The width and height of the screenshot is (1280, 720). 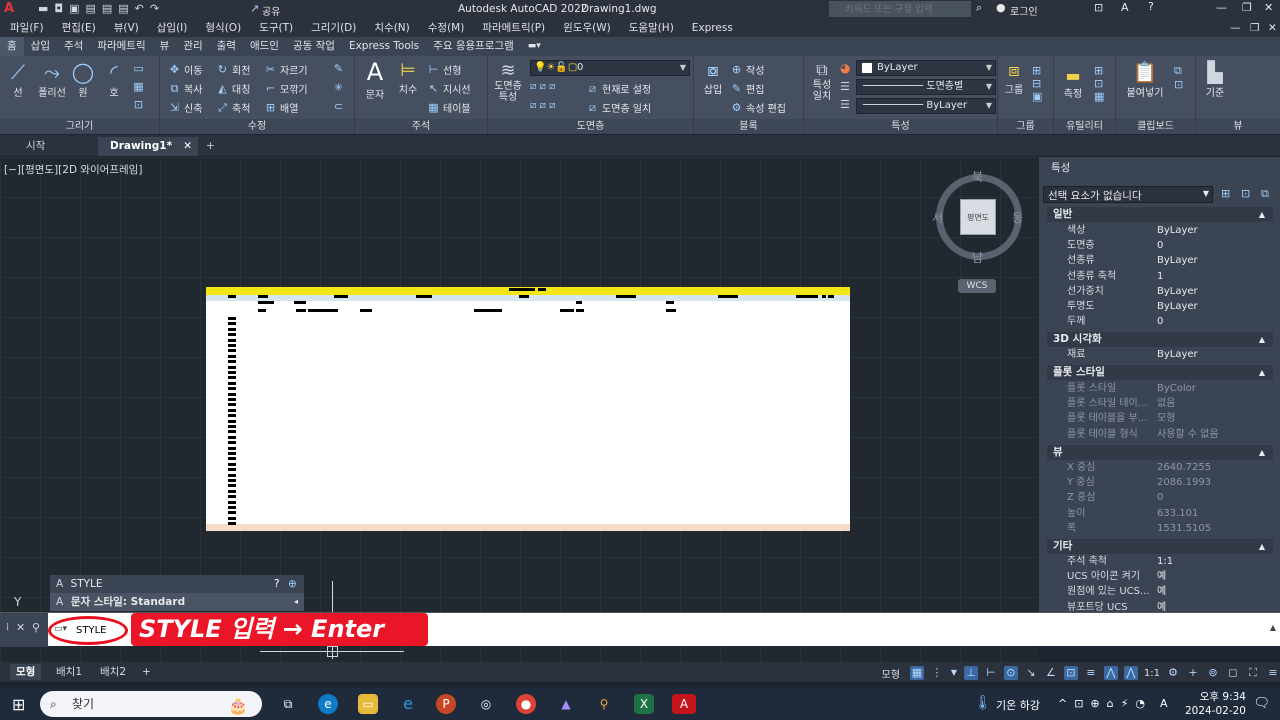 What do you see at coordinates (7, 627) in the screenshot?
I see `grip-icon: ⁞` at bounding box center [7, 627].